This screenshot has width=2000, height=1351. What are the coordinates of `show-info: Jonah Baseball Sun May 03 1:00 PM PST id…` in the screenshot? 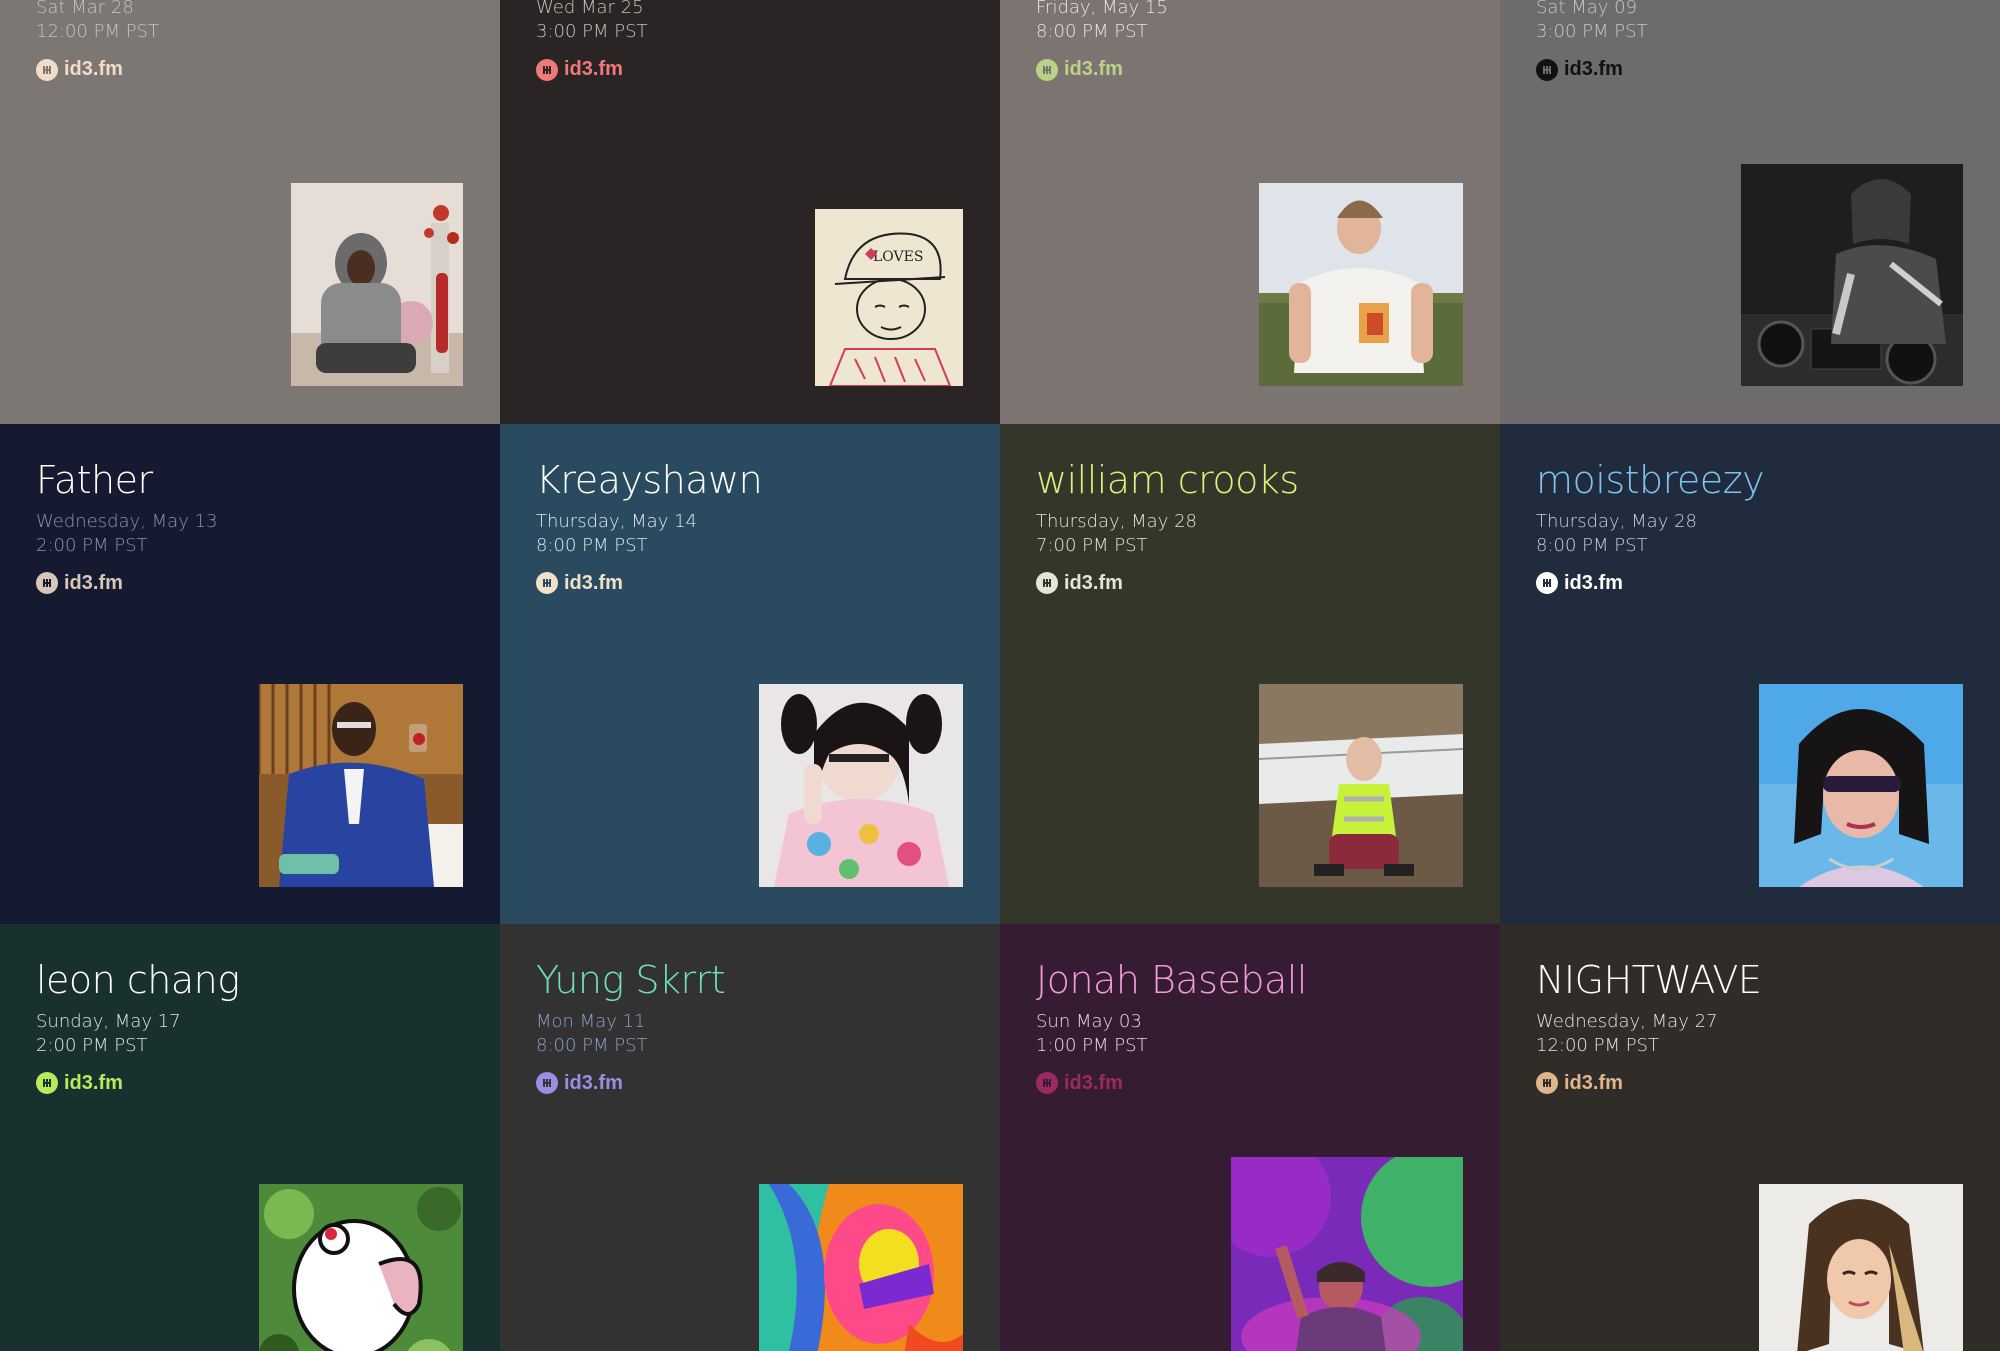 It's located at (1171, 1026).